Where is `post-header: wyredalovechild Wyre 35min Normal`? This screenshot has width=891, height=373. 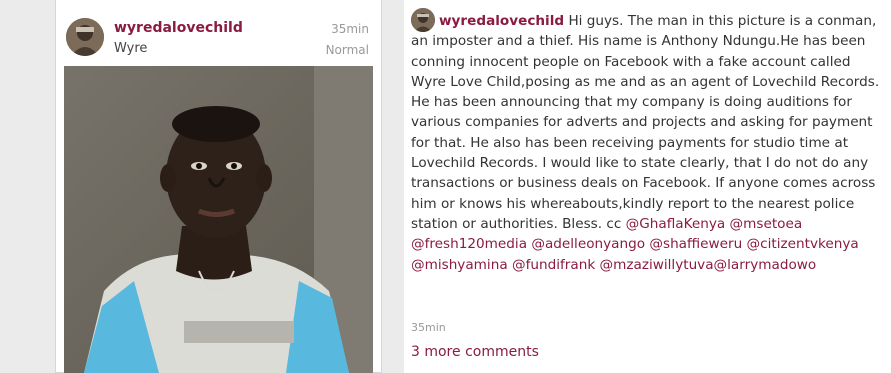
post-header: wyredalovechild Wyre 35min Normal is located at coordinates (218, 33).